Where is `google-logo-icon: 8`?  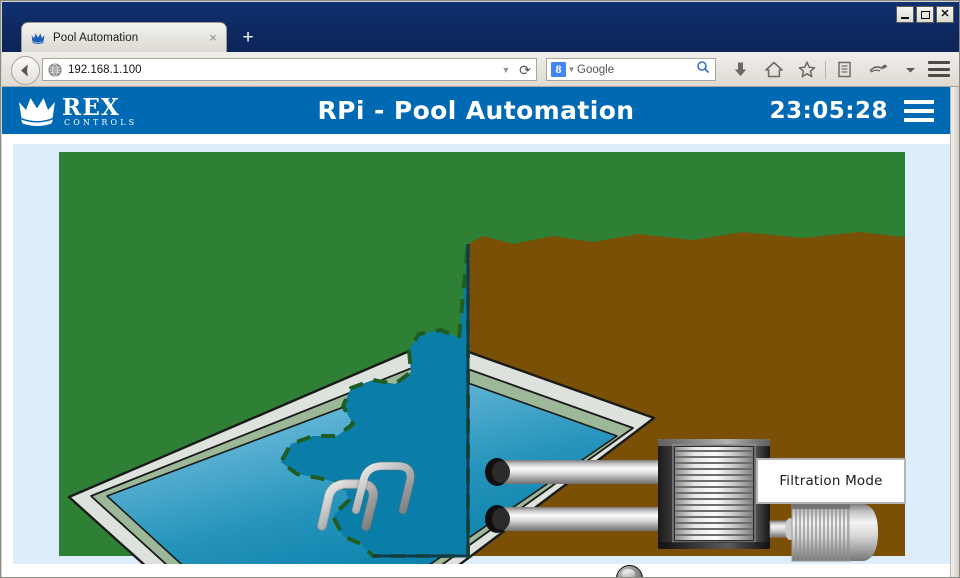 google-logo-icon: 8 is located at coordinates (558, 69).